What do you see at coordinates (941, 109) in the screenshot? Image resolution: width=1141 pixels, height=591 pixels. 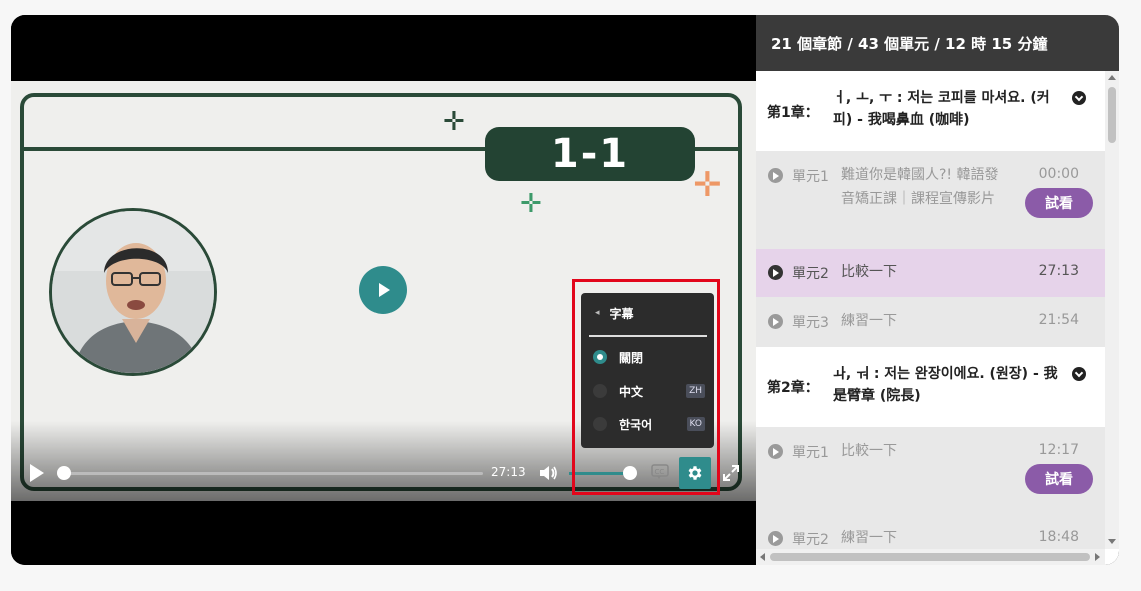 I see `chapter-title: ㅓ, ㅗ, ㅜ : 저는 코피를 마셔요. (커피) - 我喝鼻血 (咖啡)` at bounding box center [941, 109].